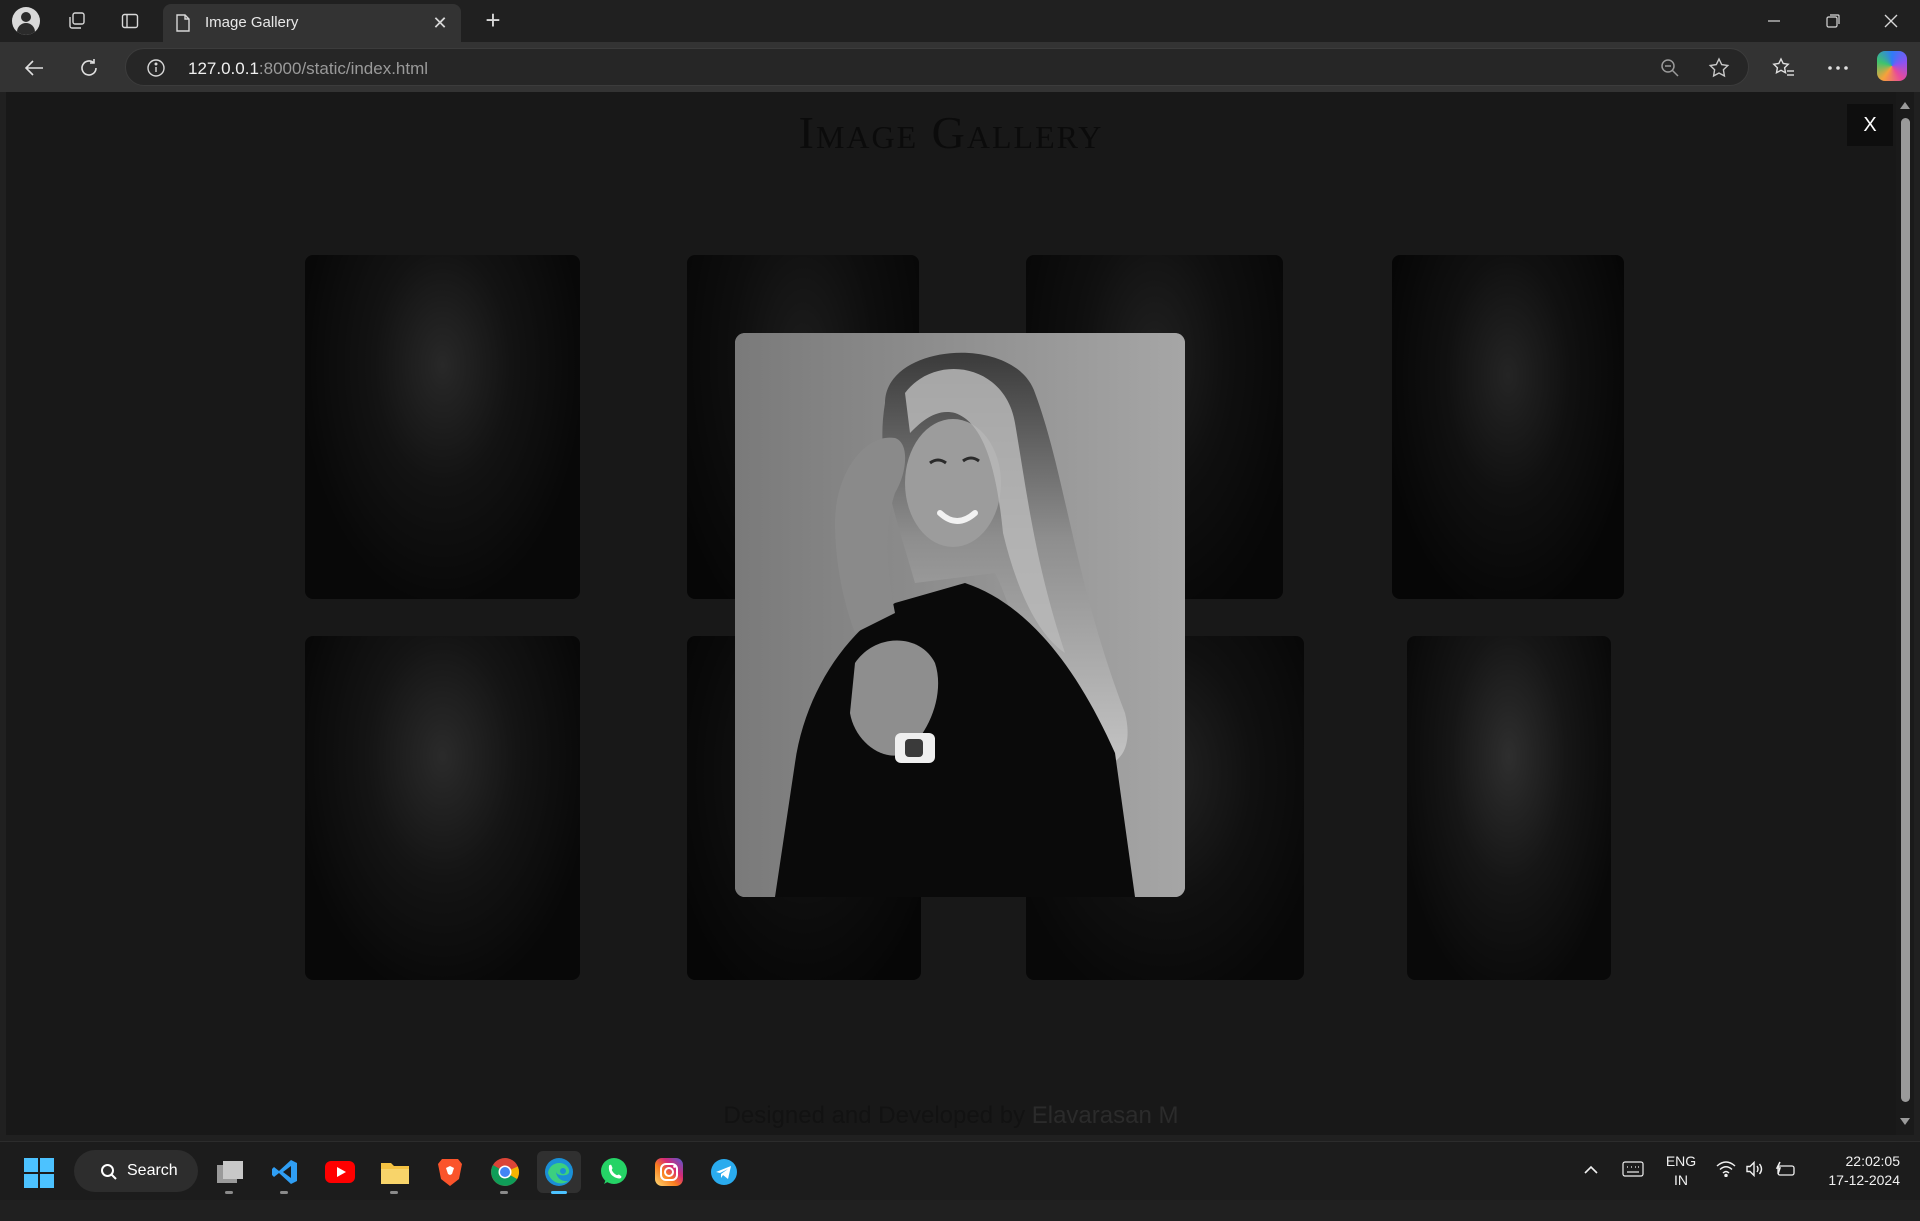 The height and width of the screenshot is (1221, 1920). Describe the element at coordinates (130, 21) in the screenshot. I see `tab-actions-icon` at that location.